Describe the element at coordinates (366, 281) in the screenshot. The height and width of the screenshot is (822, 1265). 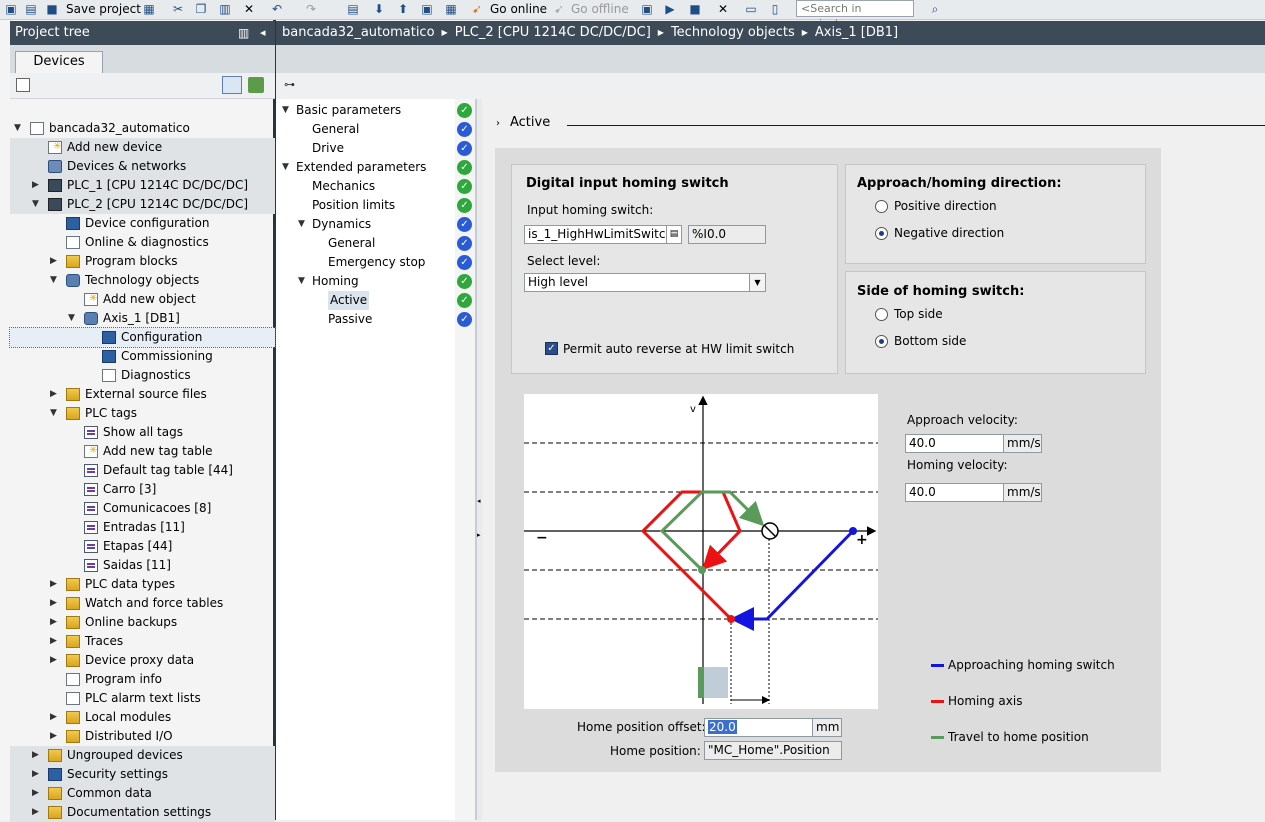
I see `nav-item: ▼ Homing` at that location.